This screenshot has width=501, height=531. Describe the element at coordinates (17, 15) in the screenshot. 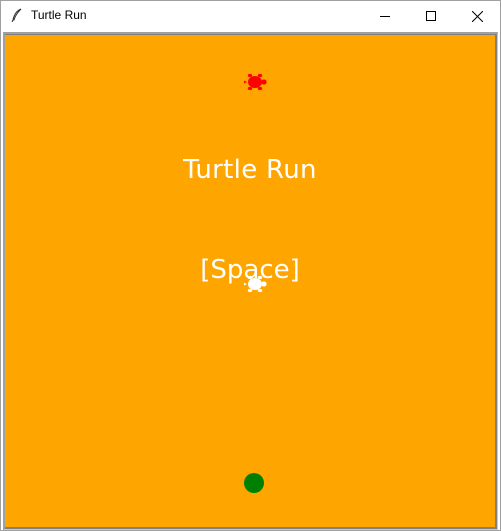

I see `feather-icon` at that location.